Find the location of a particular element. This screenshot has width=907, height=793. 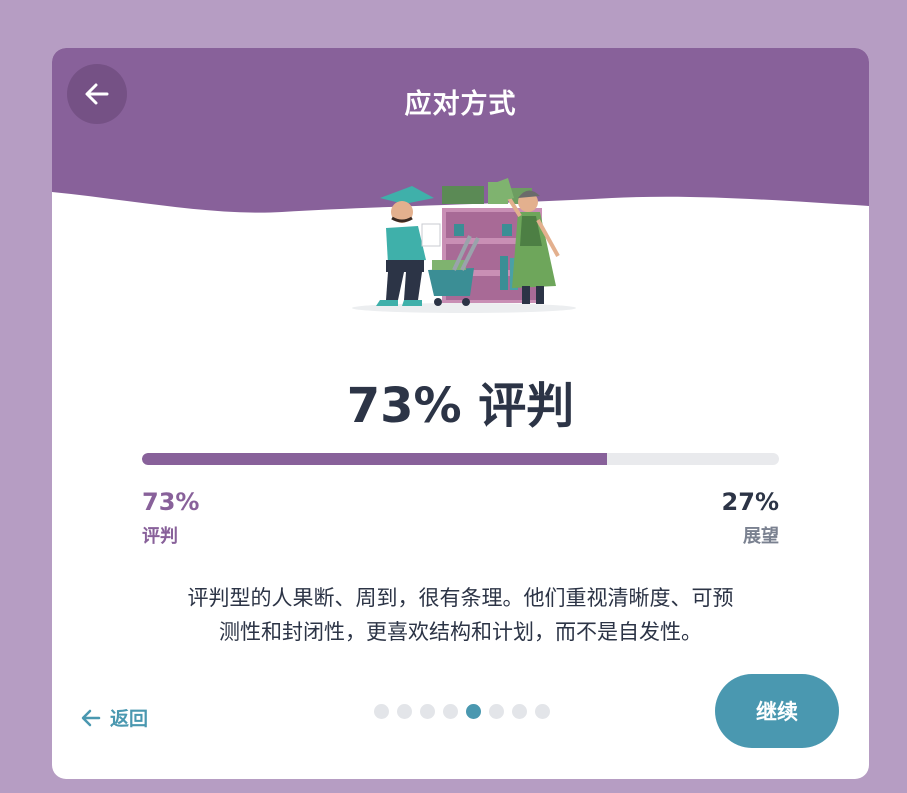

prospecting-stat: 27% 展望 is located at coordinates (750, 518).